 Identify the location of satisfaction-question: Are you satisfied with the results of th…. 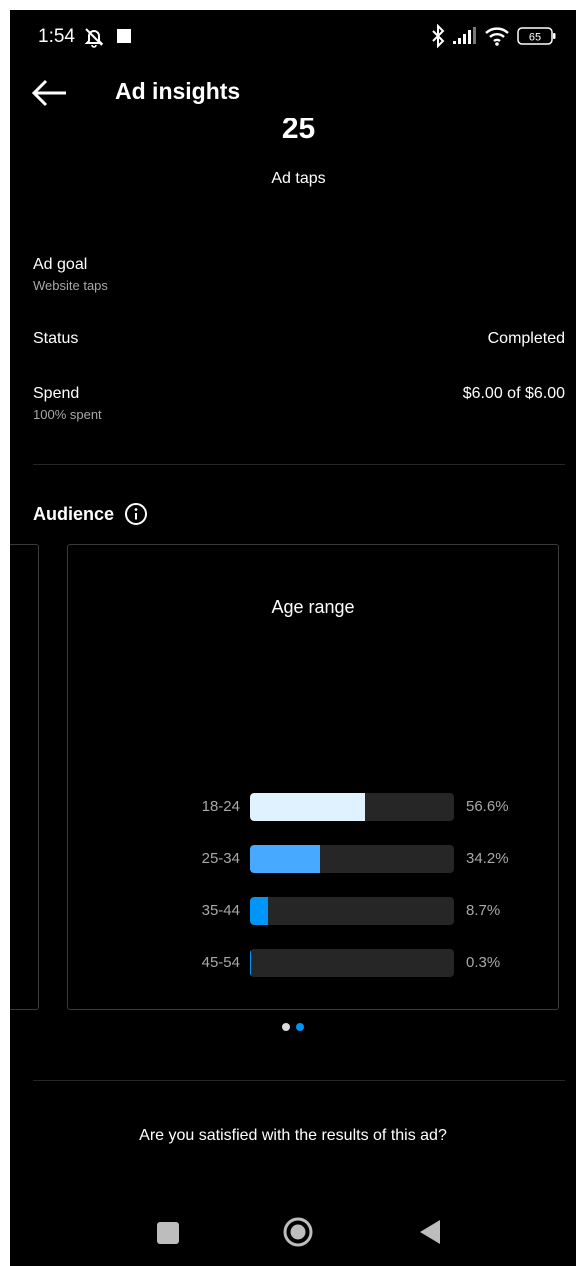
(293, 1136).